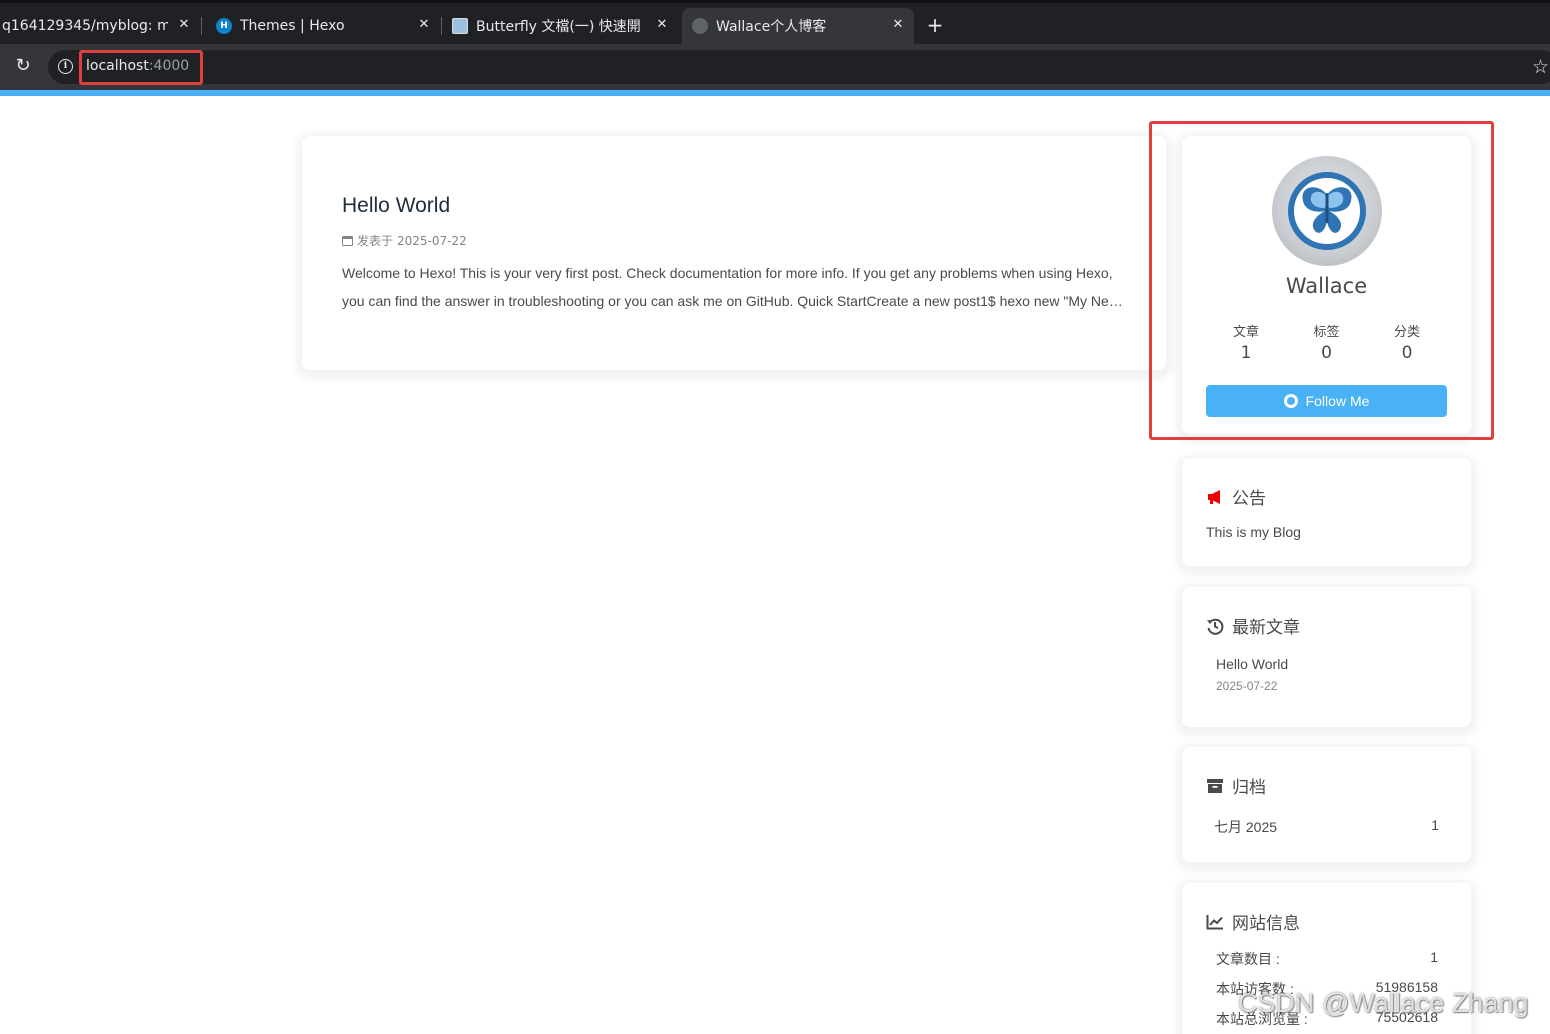 This screenshot has height=1034, width=1550. I want to click on announcement-title: 公告, so click(1249, 499).